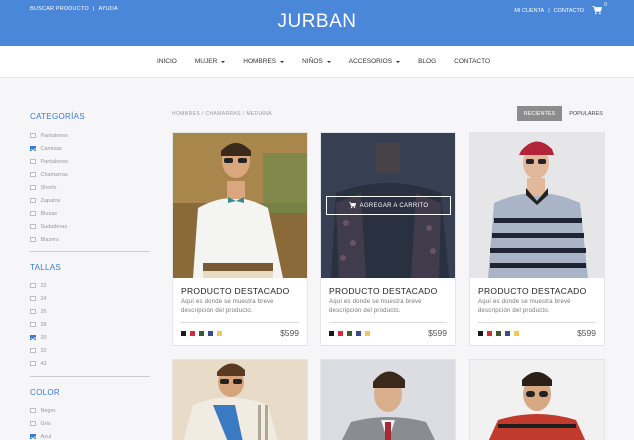  I want to click on caret-down-icon, so click(223, 61).